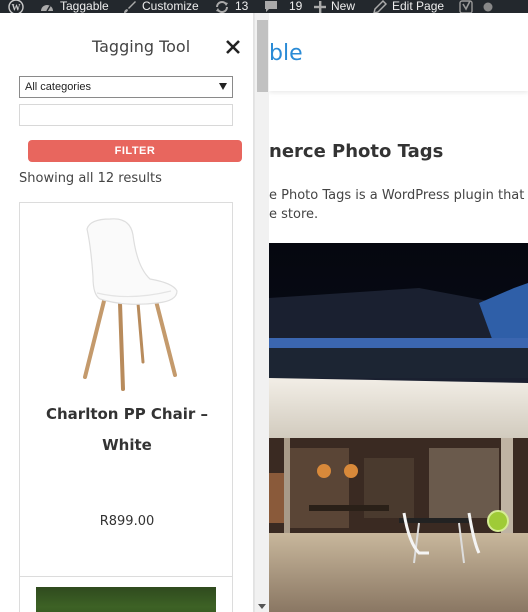 This screenshot has height=612, width=528. Describe the element at coordinates (283, 6) in the screenshot. I see `comments-link: 19` at that location.